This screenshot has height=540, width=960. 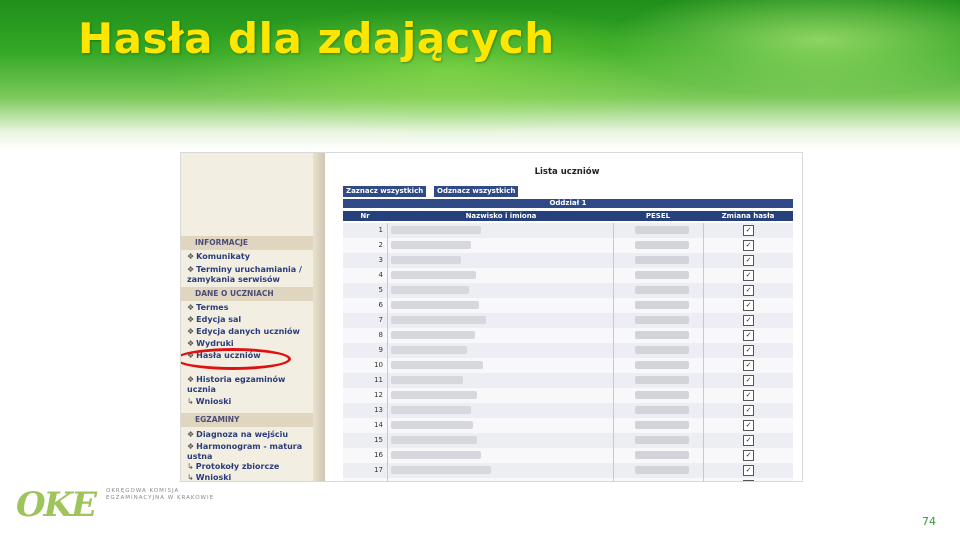 I want to click on slide-title: Hasła dla zdających, so click(x=316, y=38).